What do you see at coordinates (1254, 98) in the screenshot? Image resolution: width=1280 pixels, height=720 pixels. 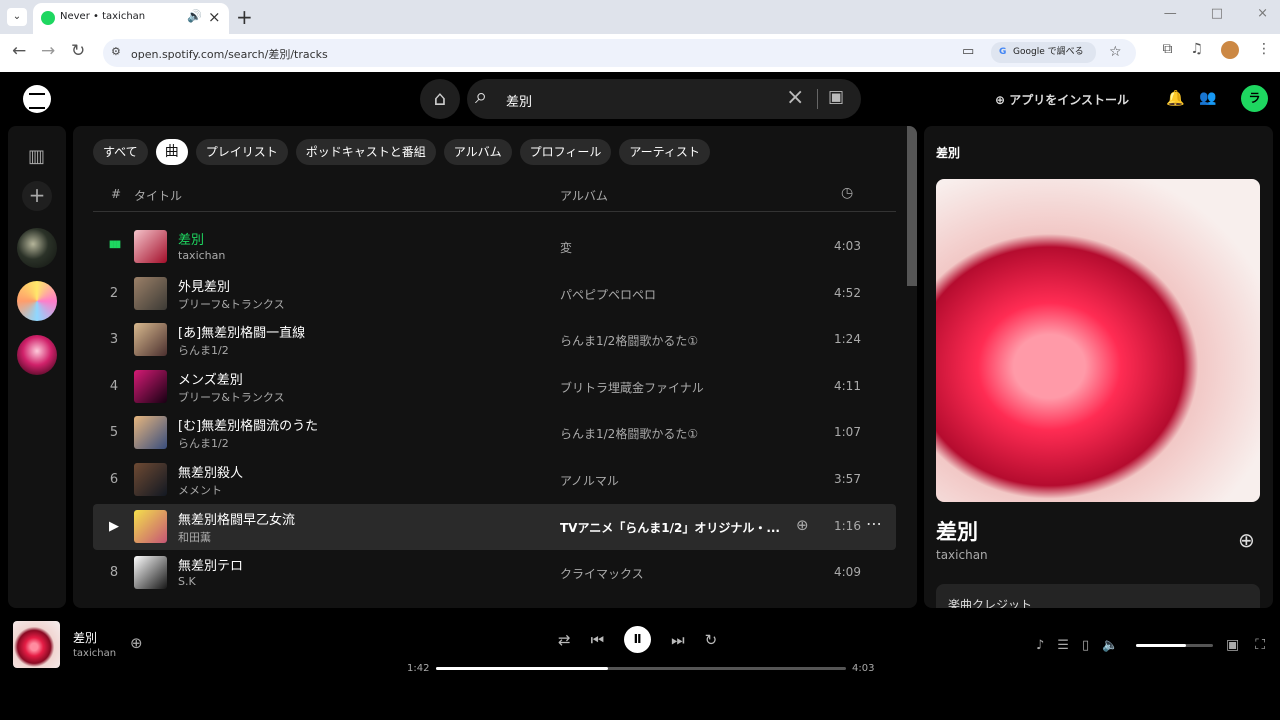 I see `user-avatar: ラ` at bounding box center [1254, 98].